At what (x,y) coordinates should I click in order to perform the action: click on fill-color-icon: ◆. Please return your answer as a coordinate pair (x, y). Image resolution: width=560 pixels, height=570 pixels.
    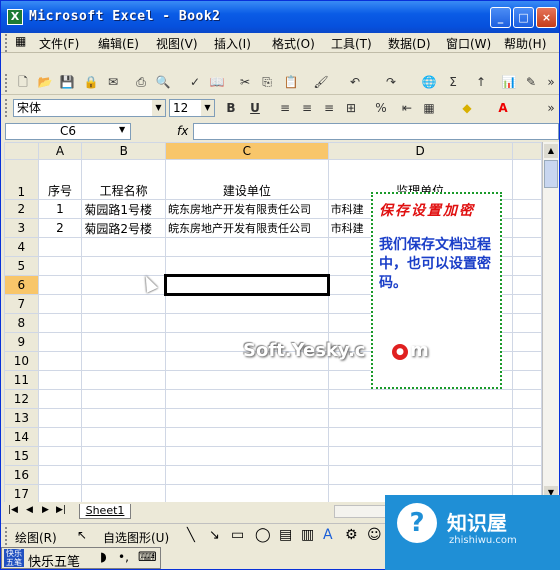
    Looking at the image, I should click on (467, 108).